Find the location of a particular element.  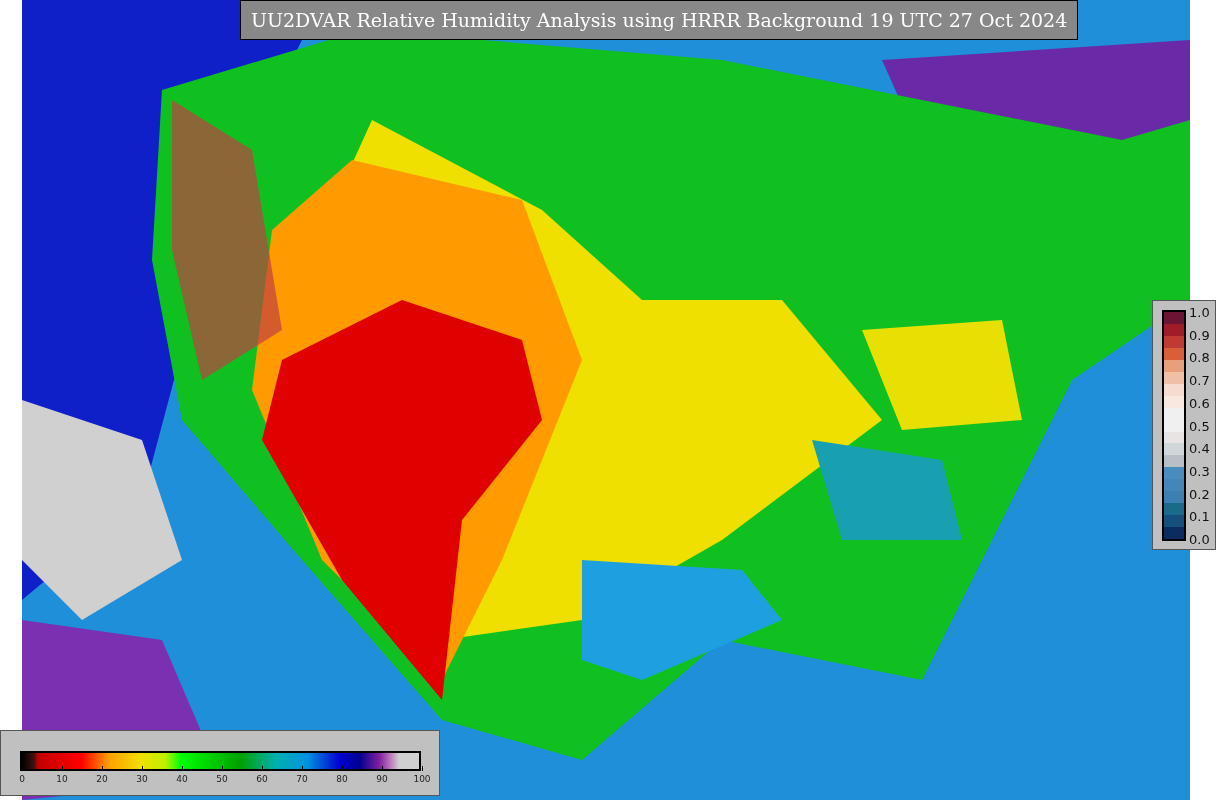

scale-label: 40 is located at coordinates (182, 779).